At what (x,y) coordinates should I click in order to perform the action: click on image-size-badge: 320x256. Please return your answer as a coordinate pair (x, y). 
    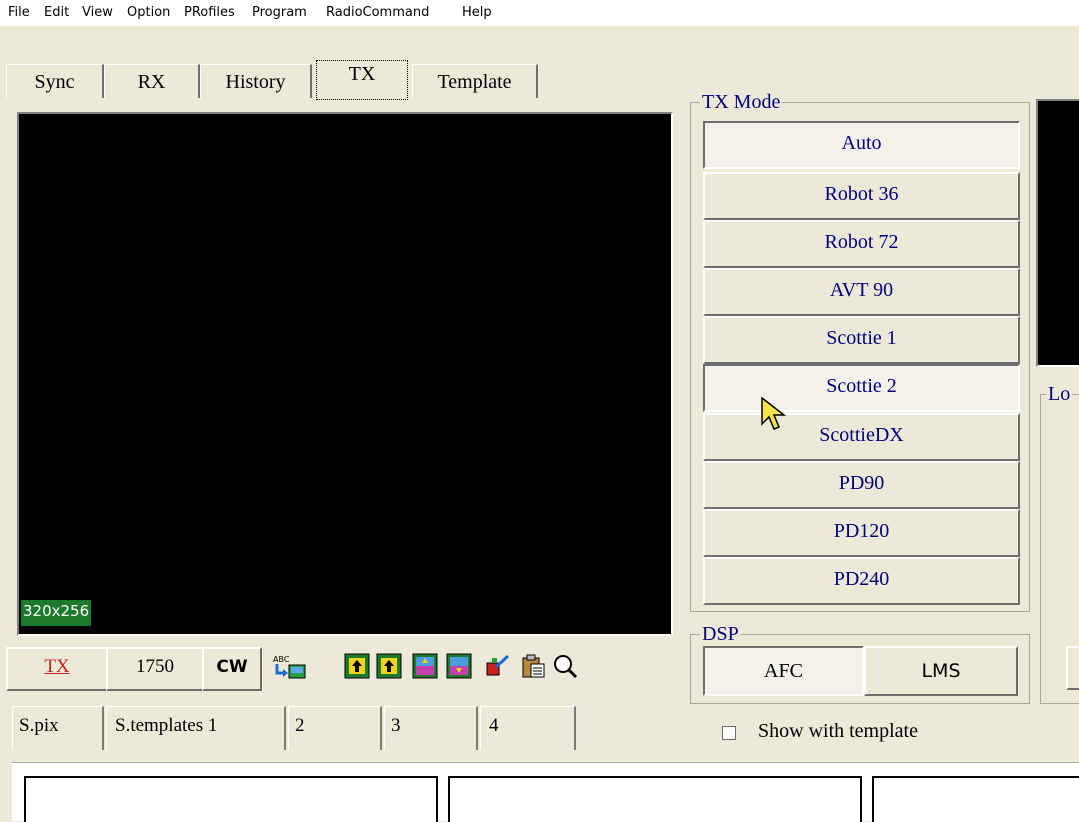
    Looking at the image, I should click on (56, 613).